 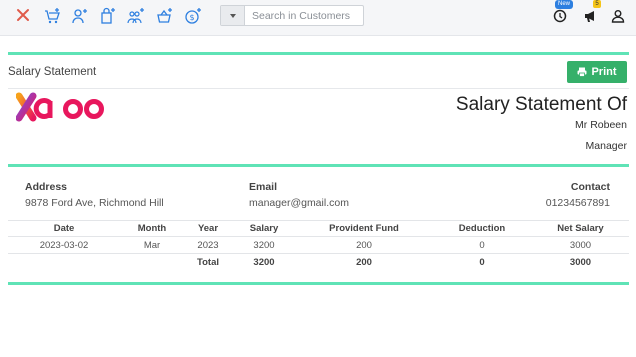 I want to click on address-value: 9878 Ford Ave, Richmond Hill, so click(x=94, y=203).